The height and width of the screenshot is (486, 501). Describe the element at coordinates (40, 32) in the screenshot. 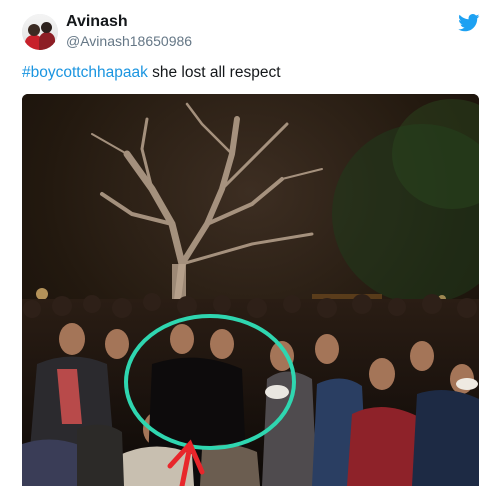

I see `author-avatar` at that location.